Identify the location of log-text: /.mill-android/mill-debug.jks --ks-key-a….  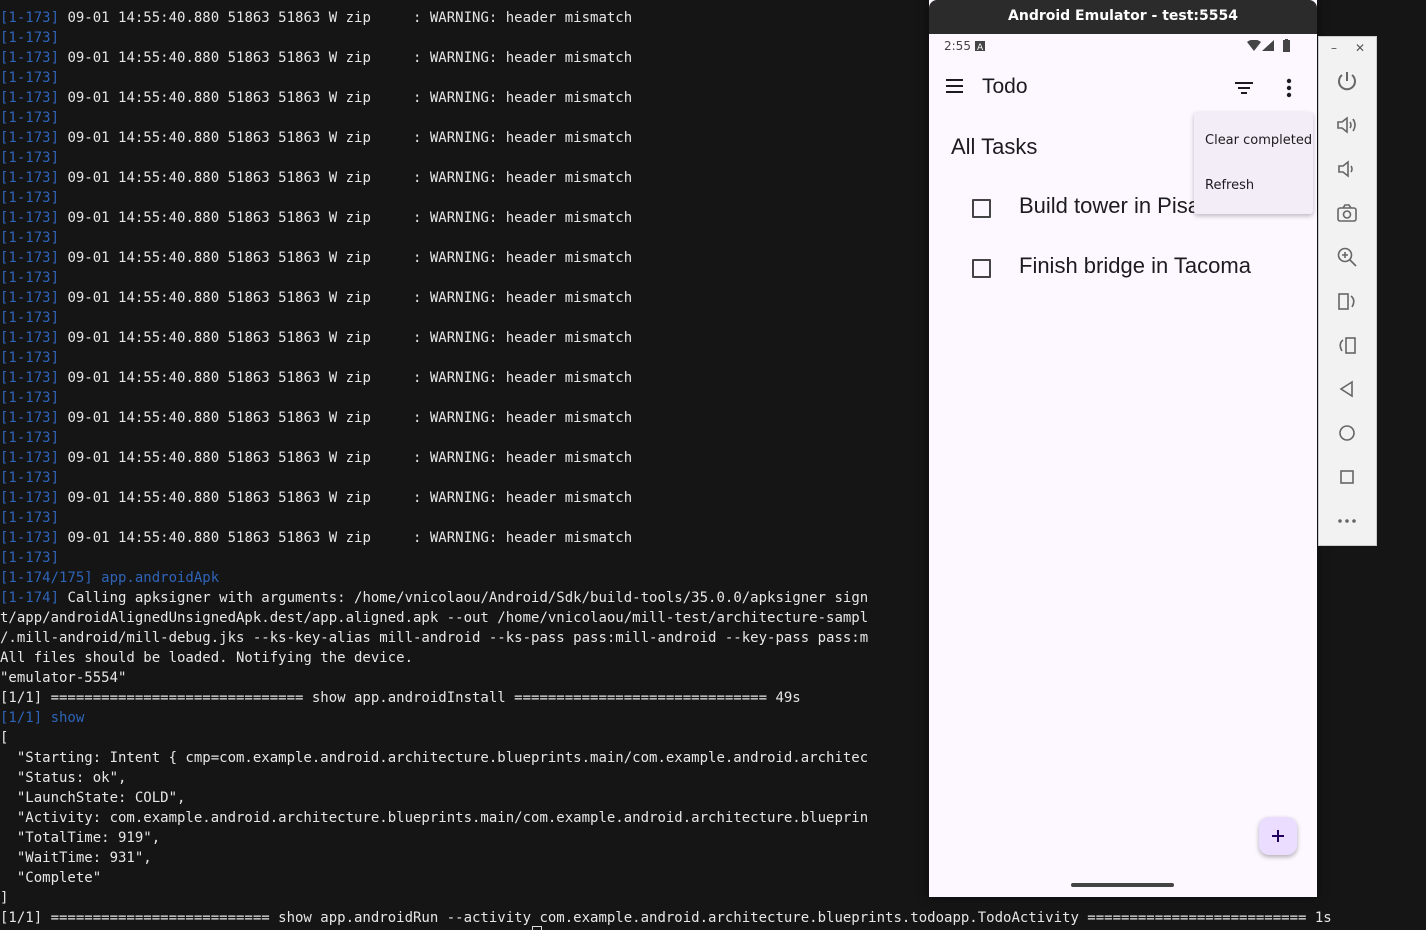
(434, 638).